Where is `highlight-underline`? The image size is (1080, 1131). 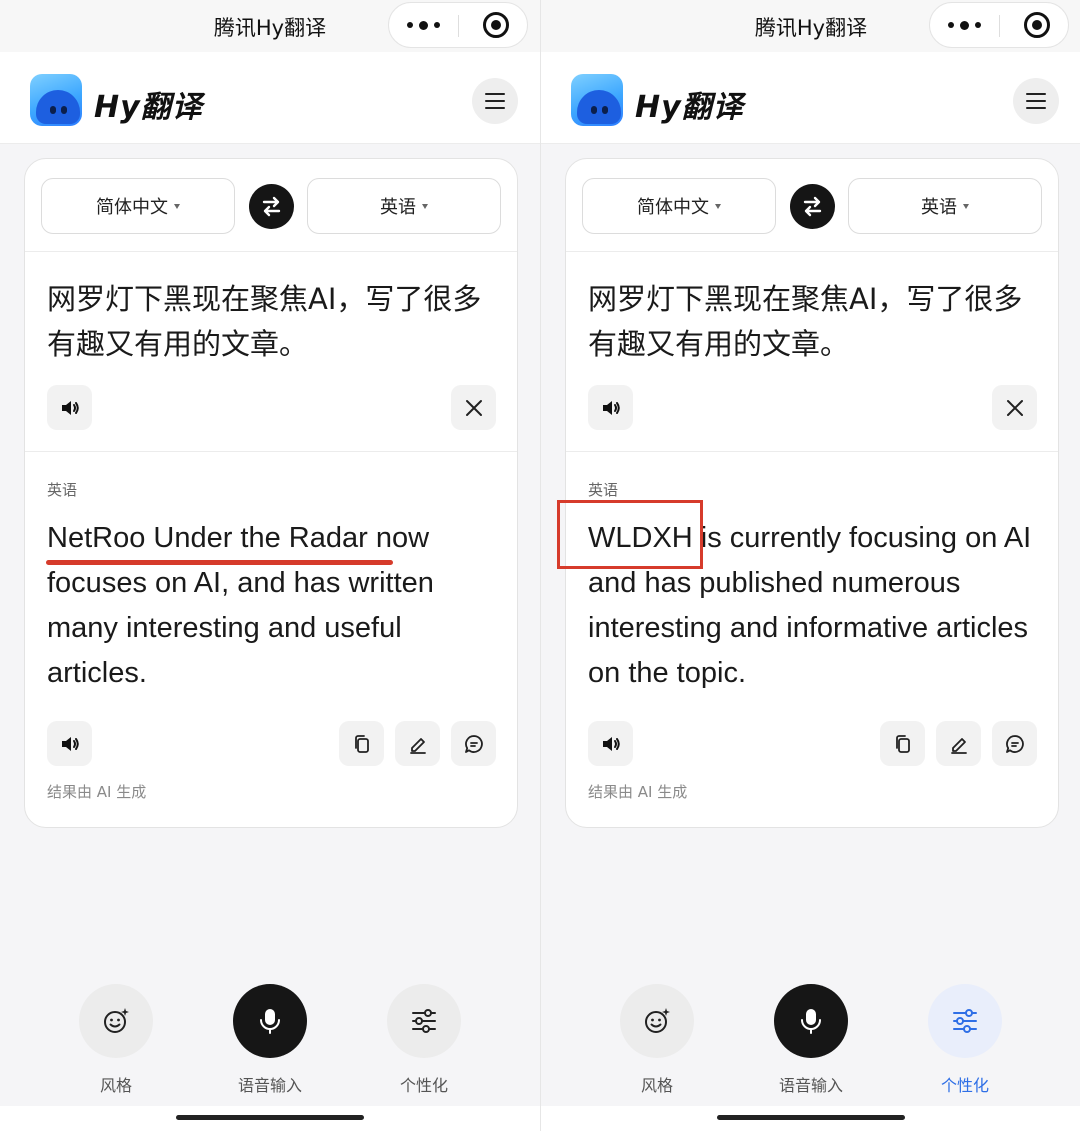
highlight-underline is located at coordinates (219, 562).